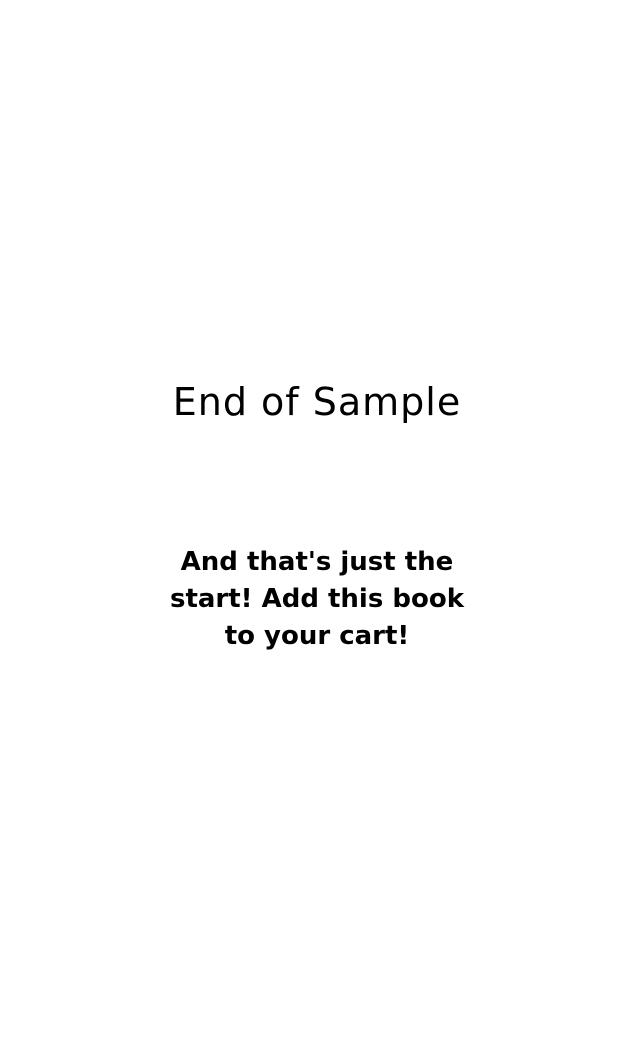 Image resolution: width=634 pixels, height=1050 pixels. What do you see at coordinates (317, 402) in the screenshot?
I see `end-of-sample-title: End of Sample` at bounding box center [317, 402].